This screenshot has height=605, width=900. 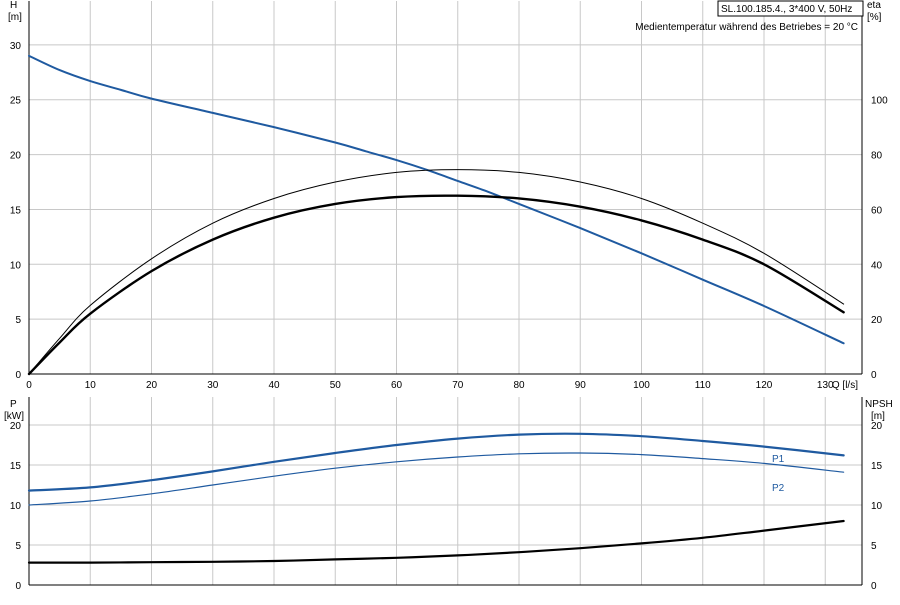 I want to click on top-y-left-tick-label: 5, so click(x=18, y=320).